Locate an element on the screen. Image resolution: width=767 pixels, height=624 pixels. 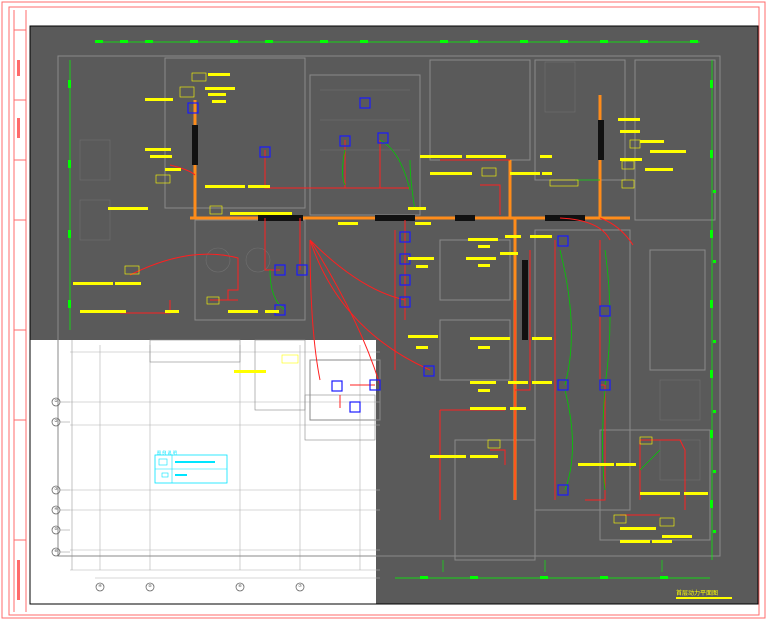
grid-label-bottom: ⑥ is located at coordinates (240, 585).